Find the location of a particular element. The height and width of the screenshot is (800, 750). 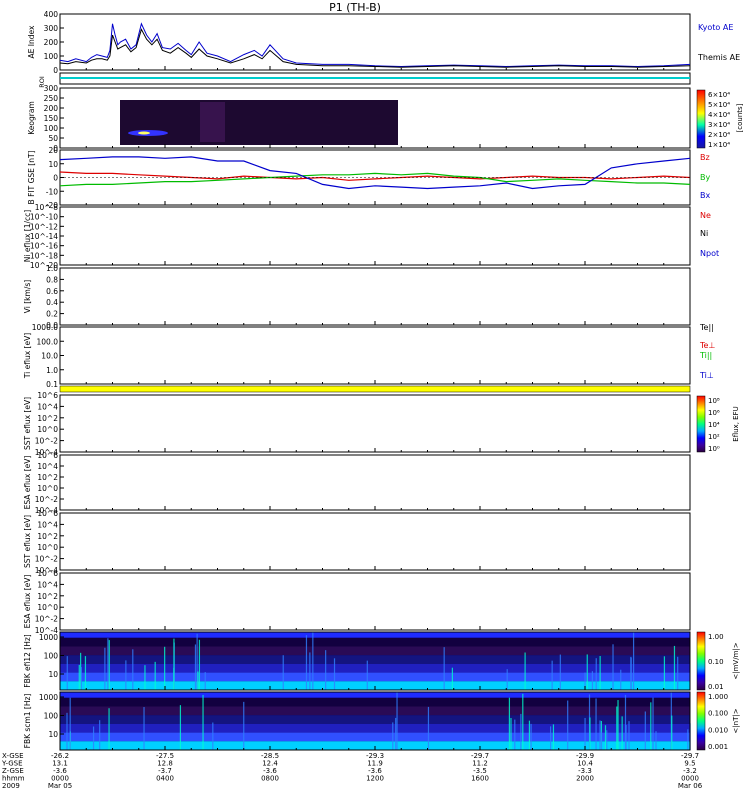

eflux-colorbar-tick-label: 10⁶ is located at coordinates (714, 413).